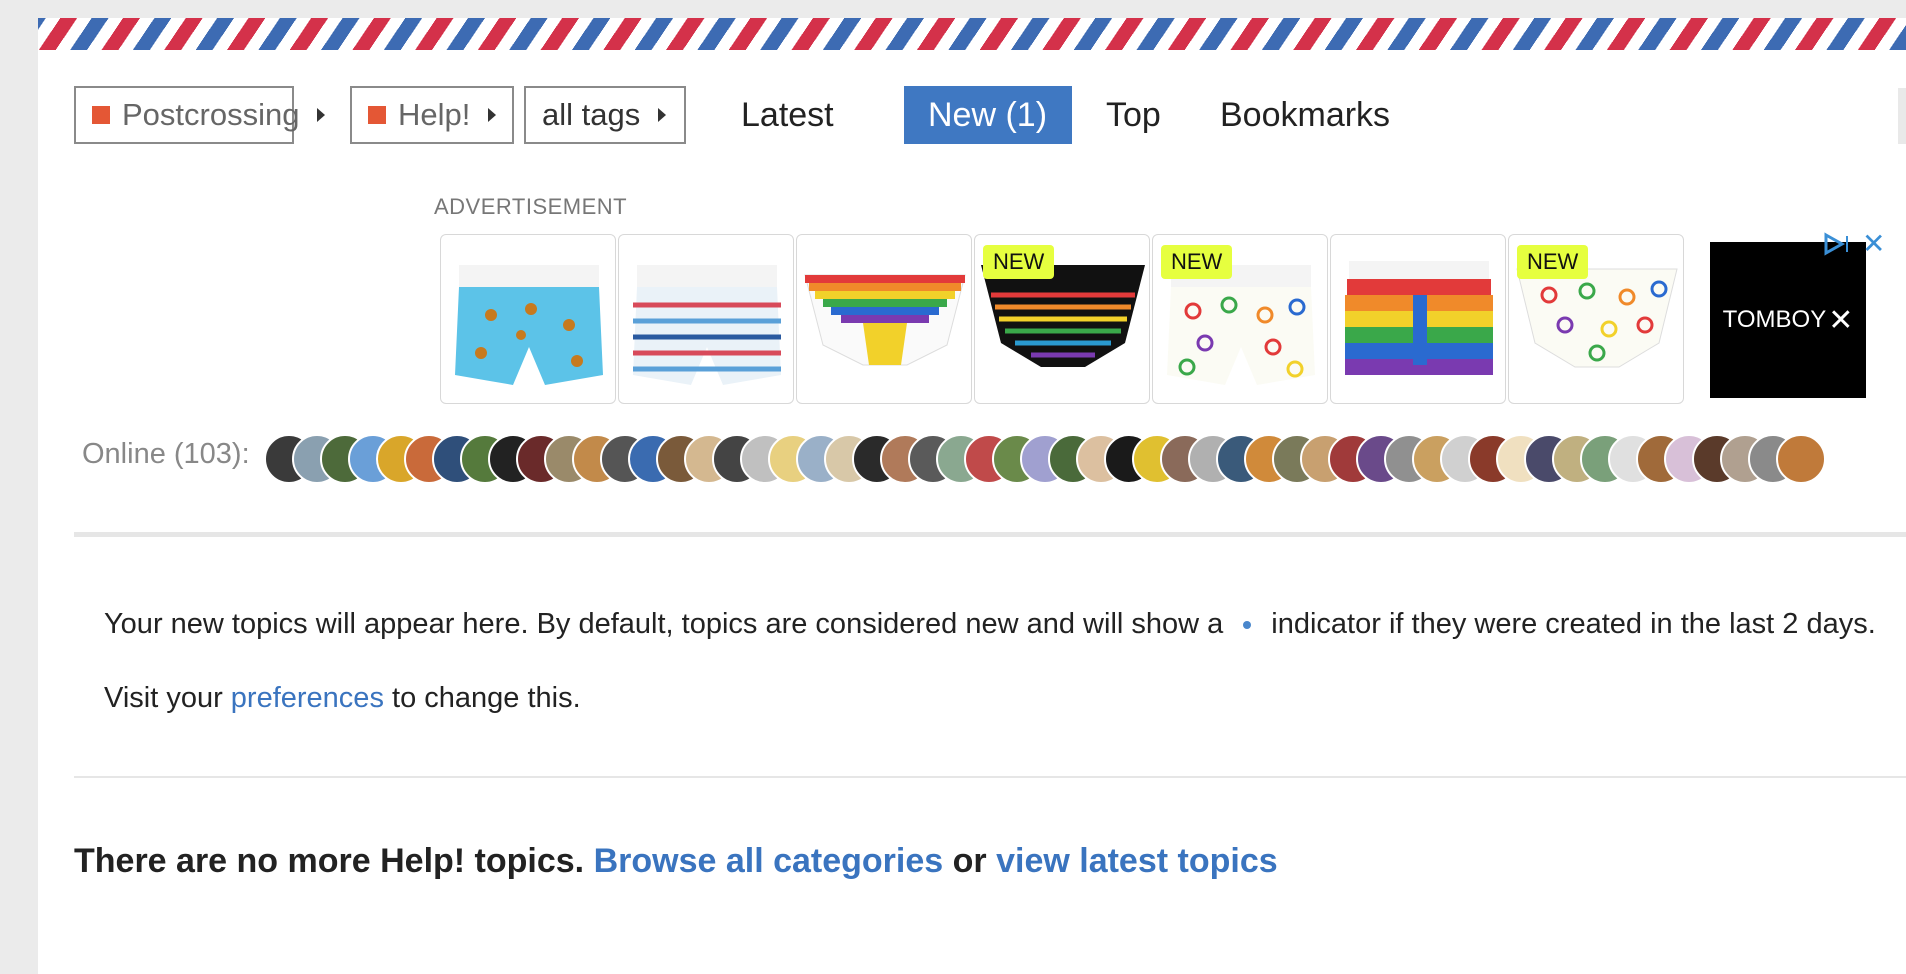 The image size is (1906, 974). I want to click on subcategory-dropdown-label: Help!, so click(434, 114).